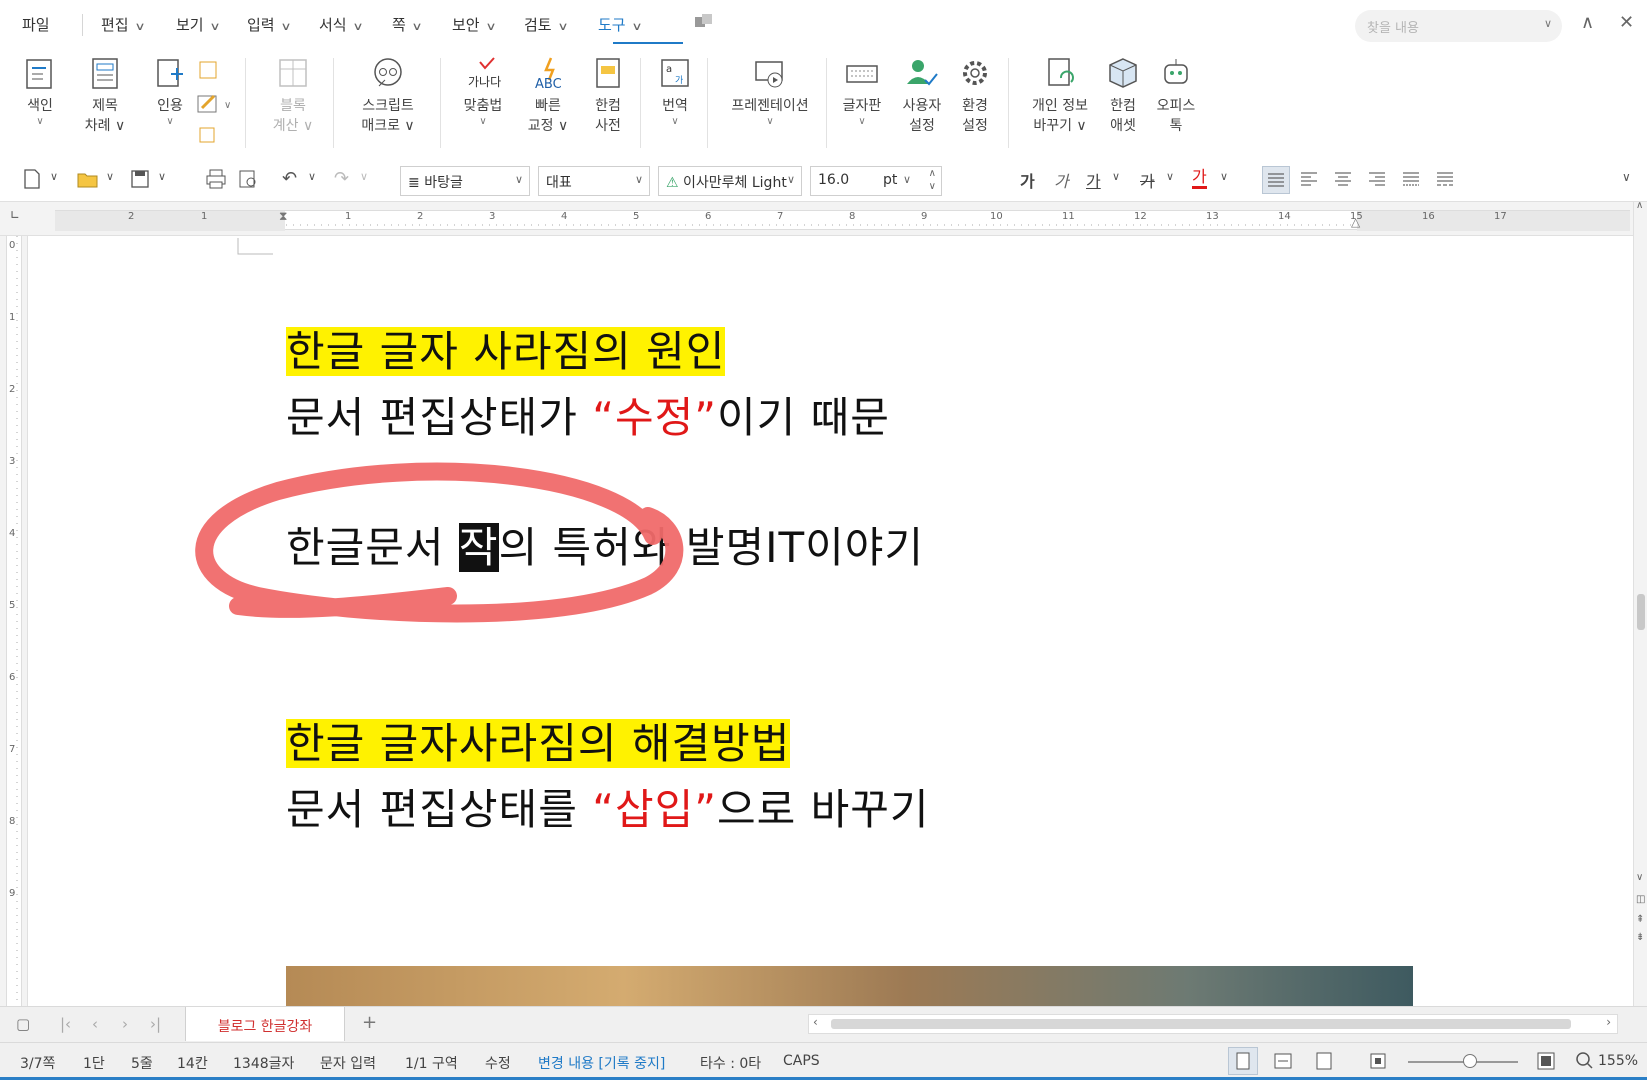  What do you see at coordinates (14, 621) in the screenshot?
I see `vertical-ruler: 0 1 2 3 4 5 6 7 8 9` at bounding box center [14, 621].